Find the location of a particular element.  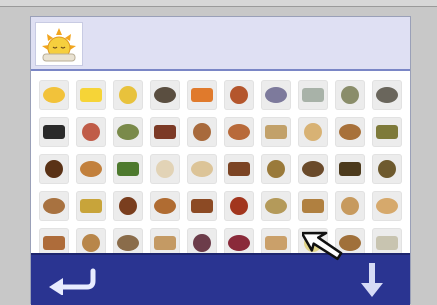

wheat-bundle-icon is located at coordinates (239, 132).